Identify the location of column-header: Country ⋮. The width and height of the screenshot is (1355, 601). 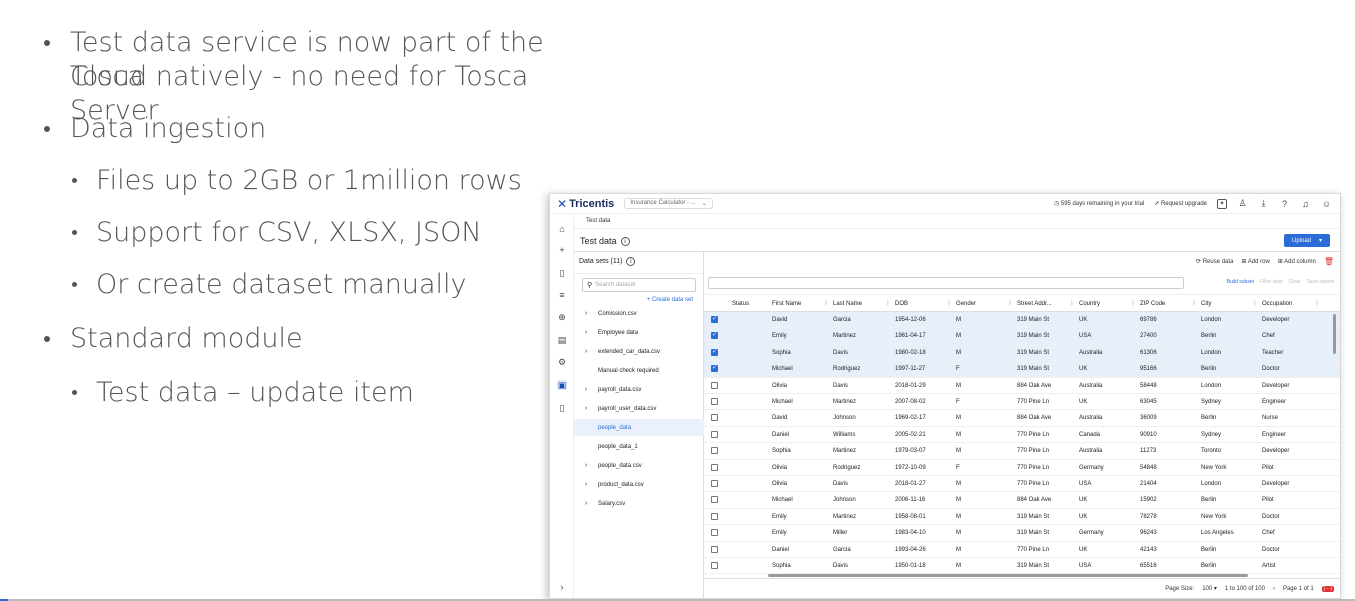
(1109, 304).